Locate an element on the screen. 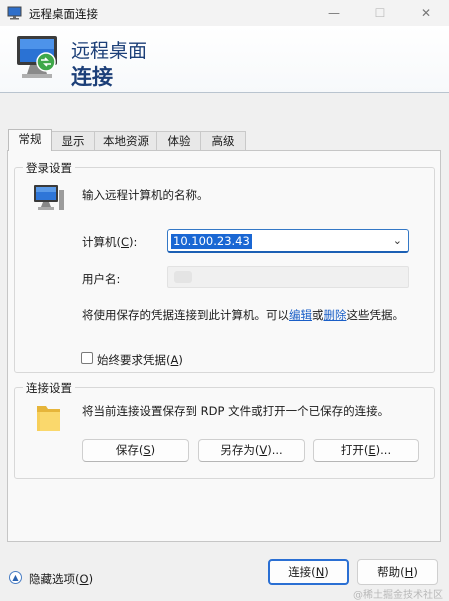 The image size is (449, 601). header-banner: 远程桌面 连接 is located at coordinates (224, 59).